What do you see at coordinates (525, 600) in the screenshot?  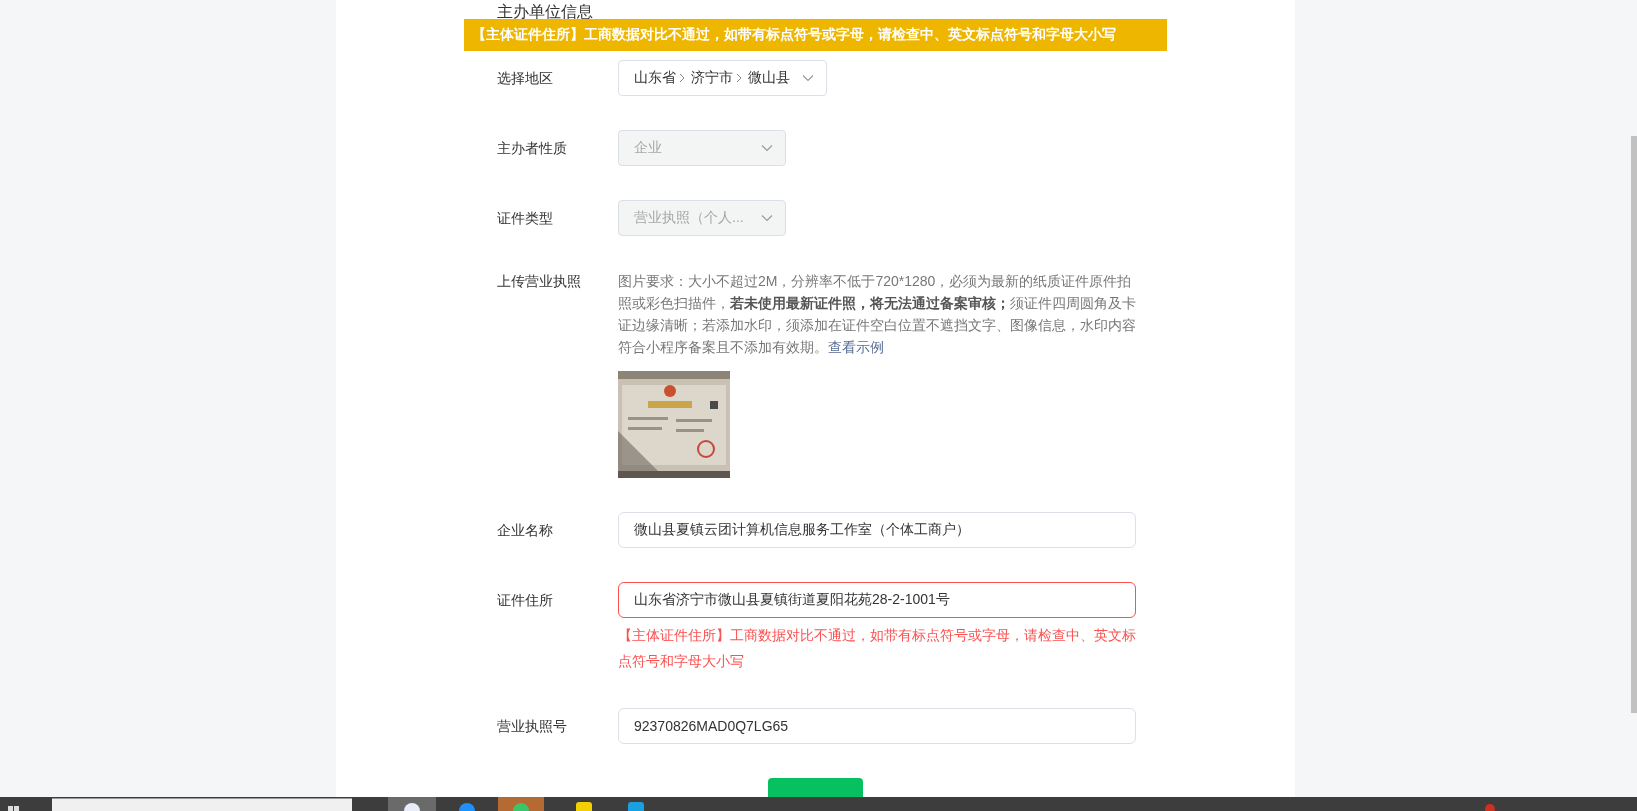 I see `field-label: 证件住所` at bounding box center [525, 600].